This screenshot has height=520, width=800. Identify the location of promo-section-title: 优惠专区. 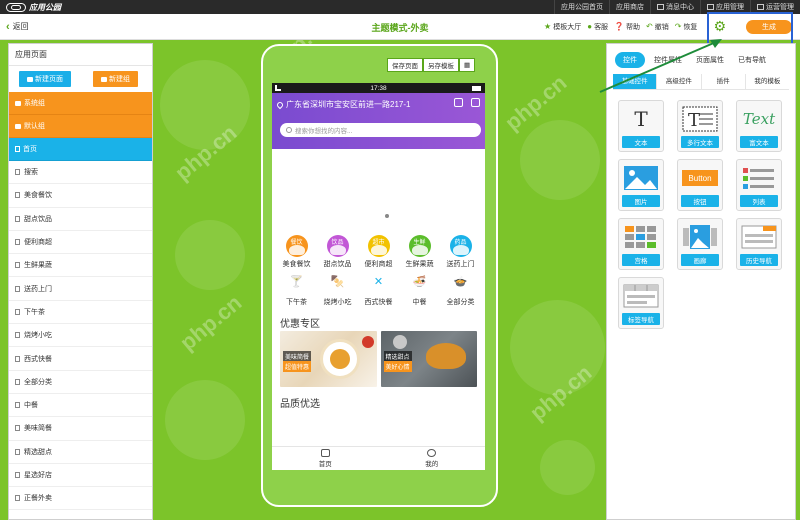
(300, 324).